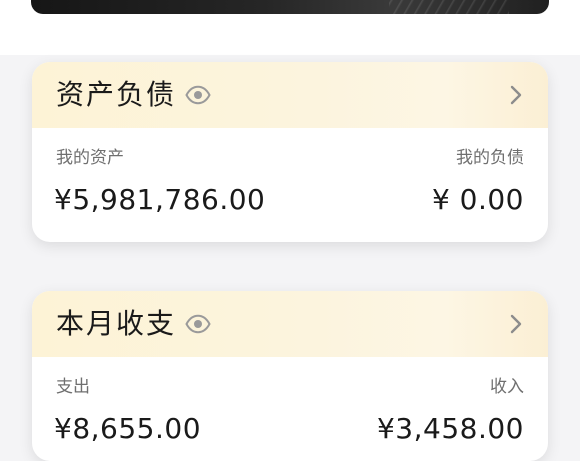 The height and width of the screenshot is (461, 580). I want to click on expense-label: 支出, so click(73, 387).